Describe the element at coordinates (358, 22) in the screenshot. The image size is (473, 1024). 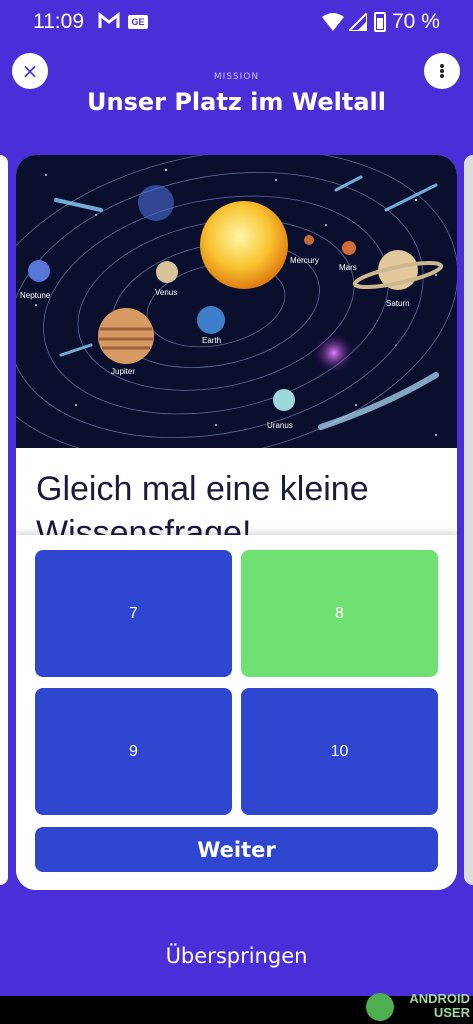
I see `signal-icon` at that location.